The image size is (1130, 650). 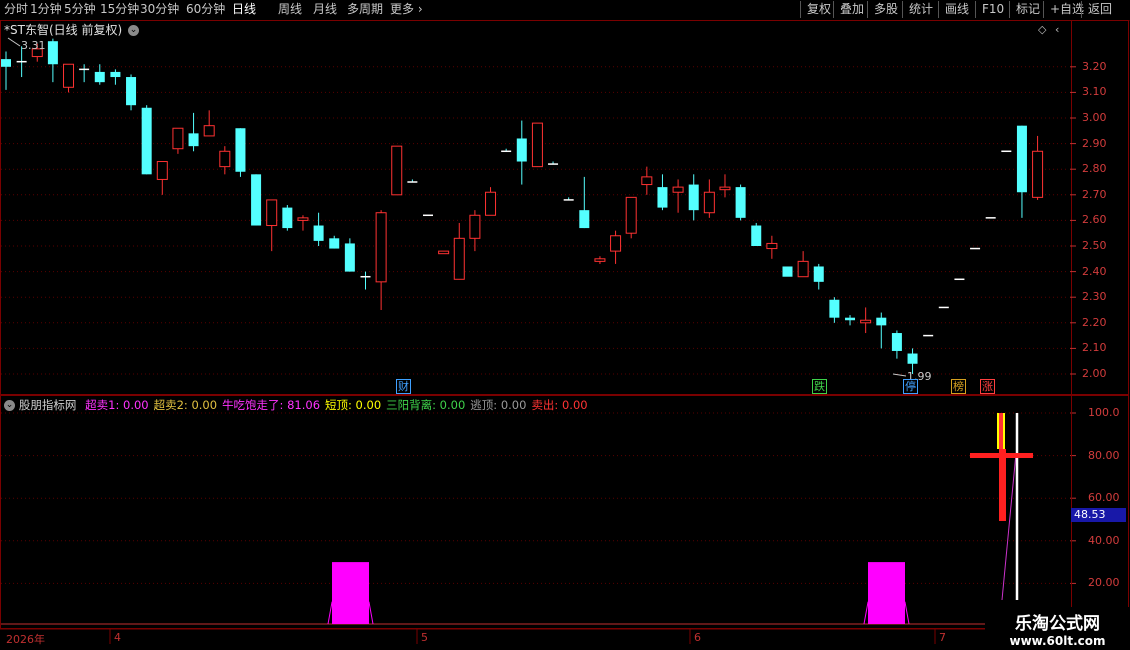 What do you see at coordinates (1094, 348) in the screenshot?
I see `y-tick-label: 2.10` at bounding box center [1094, 348].